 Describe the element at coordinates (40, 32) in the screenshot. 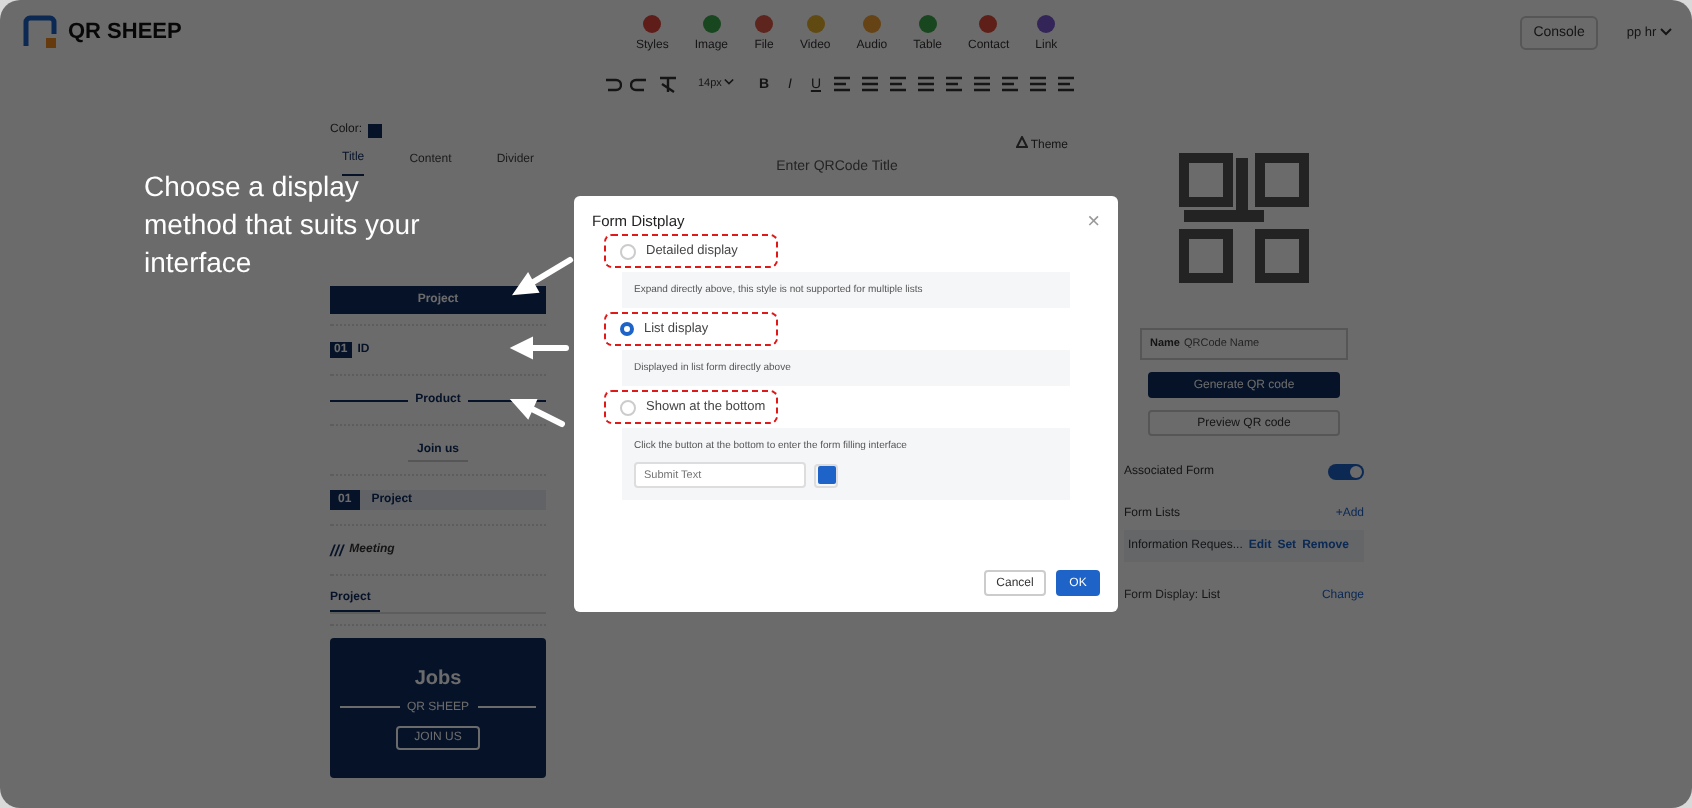

I see `logo-icon` at that location.